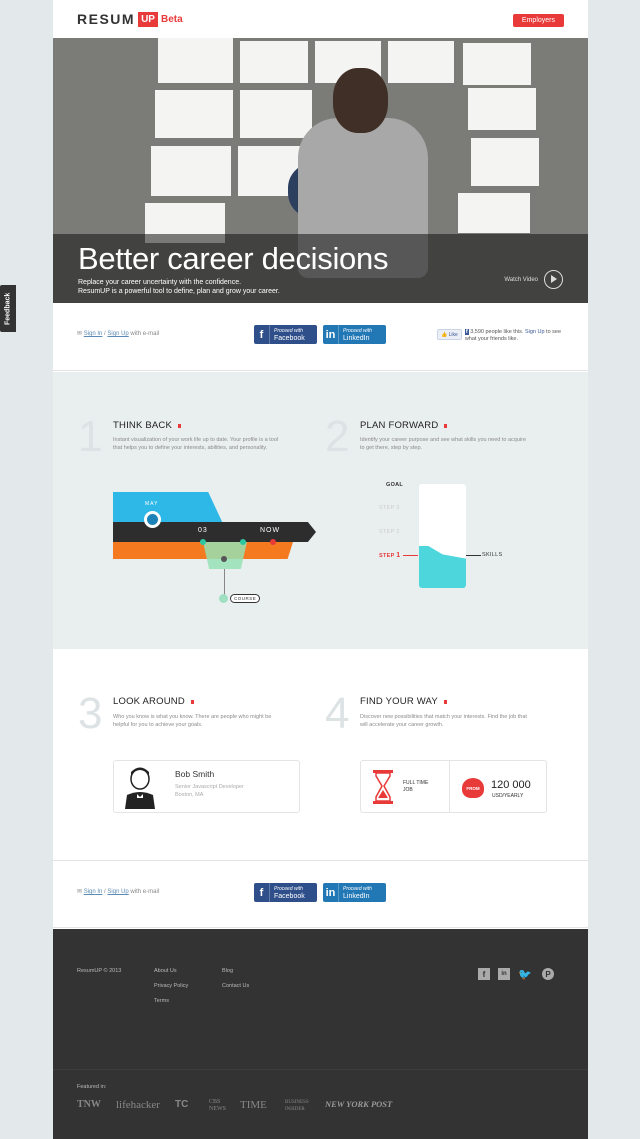  I want to click on facebook-small-icon: f, so click(466, 332).